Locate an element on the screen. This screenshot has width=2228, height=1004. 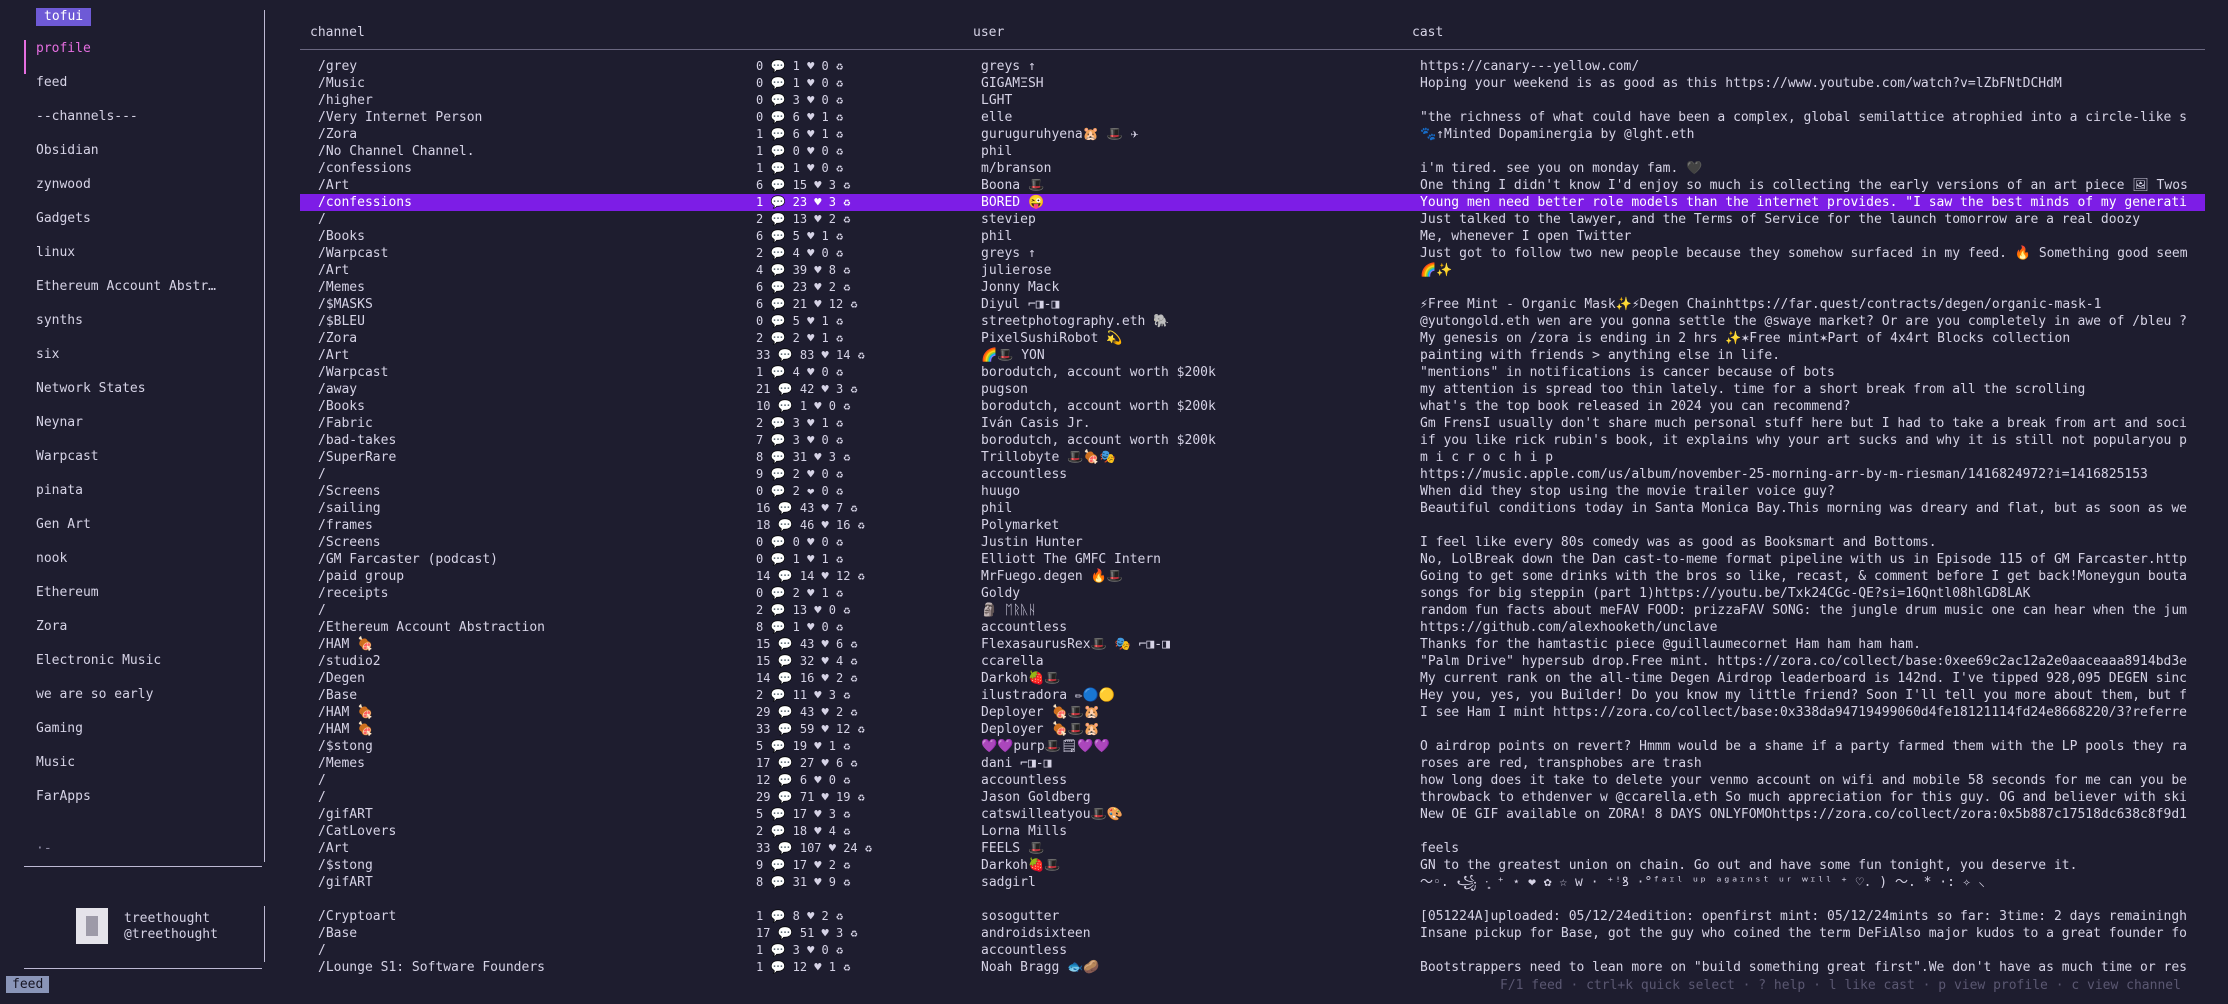
sidebar-item-music: Music is located at coordinates (144, 771).